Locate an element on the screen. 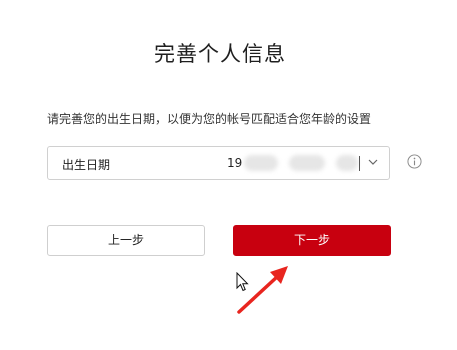  description-text: 请完善您的出生日期，以便为您的帐号匹配适合您年龄的设置 is located at coordinates (209, 119).